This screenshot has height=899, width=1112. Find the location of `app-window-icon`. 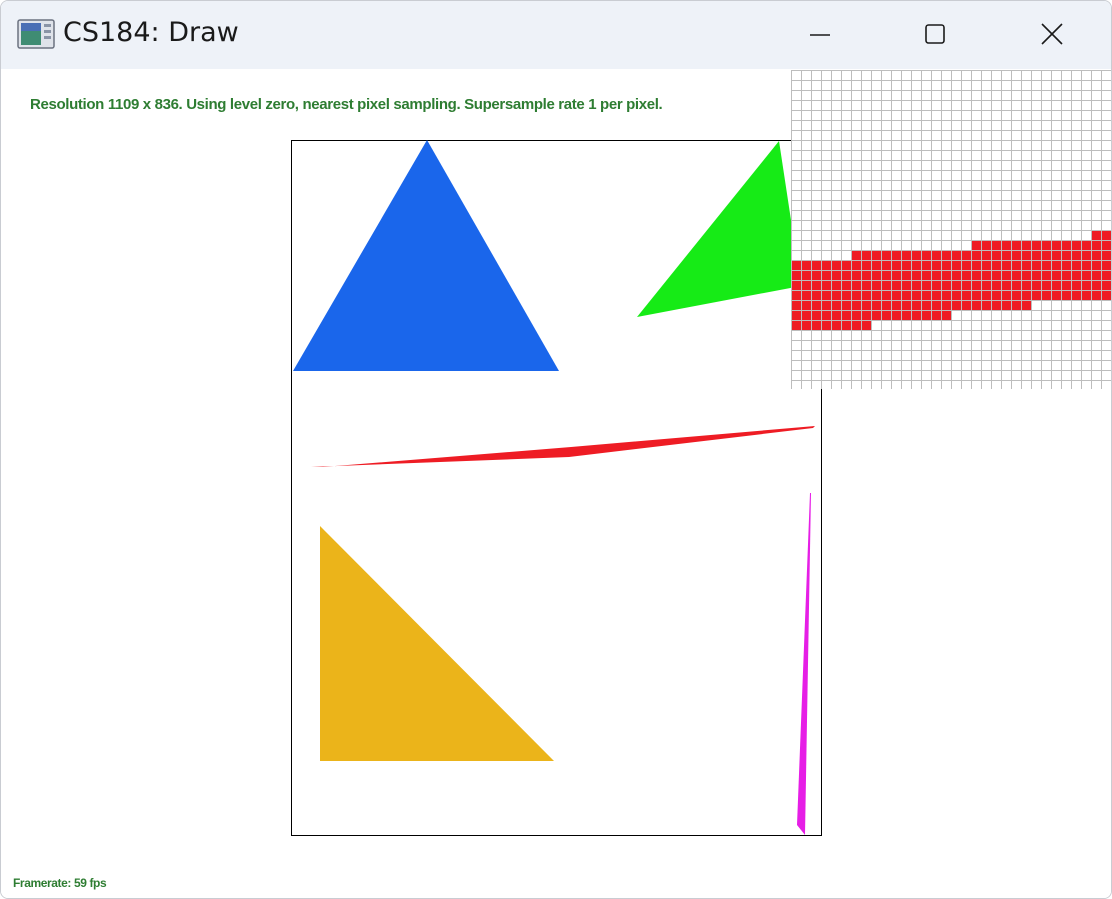

app-window-icon is located at coordinates (36, 34).